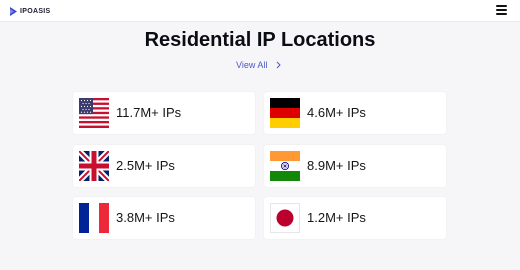 The width and height of the screenshot is (520, 270). What do you see at coordinates (94, 218) in the screenshot?
I see `france-flag-icon` at bounding box center [94, 218].